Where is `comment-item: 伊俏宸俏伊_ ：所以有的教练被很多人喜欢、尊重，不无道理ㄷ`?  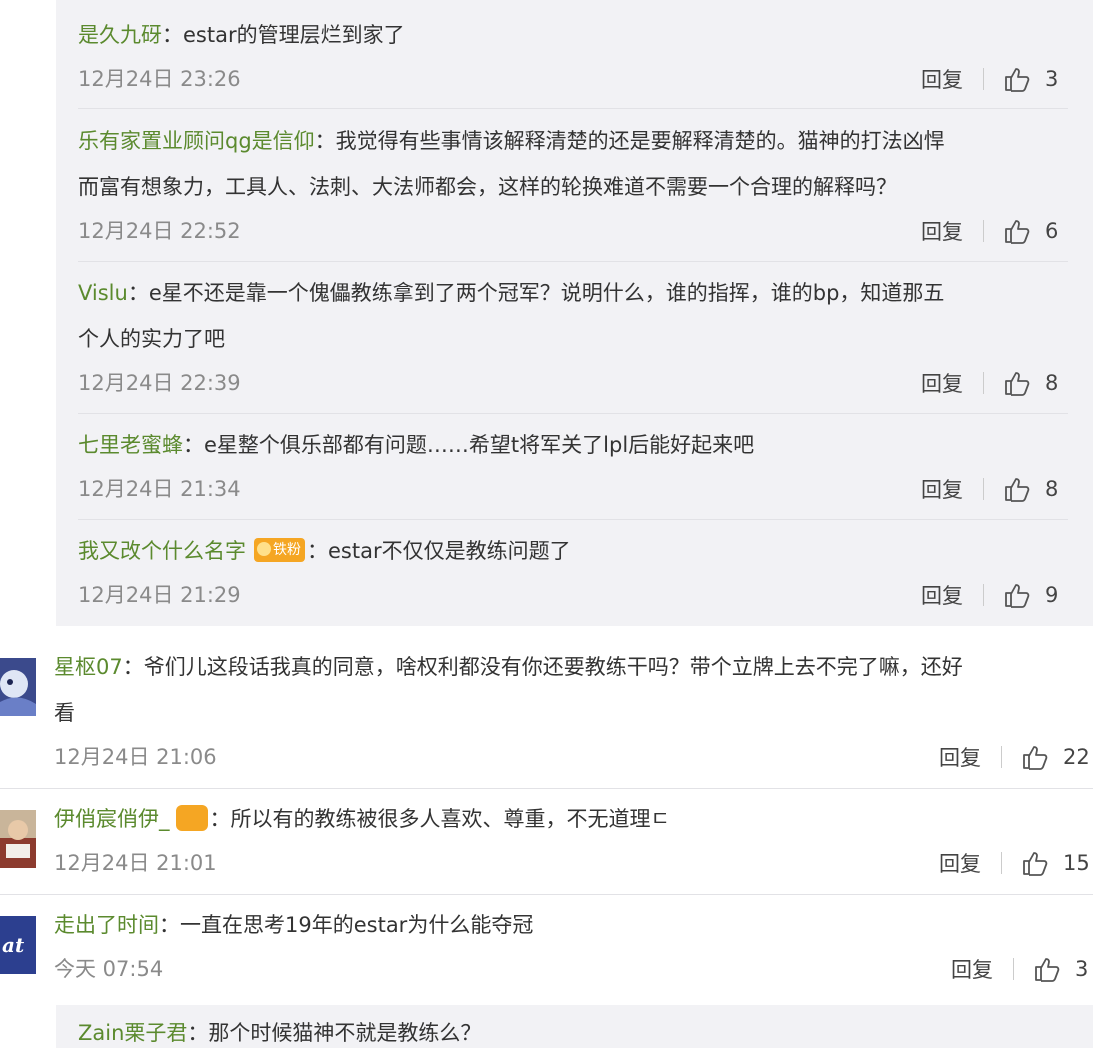 comment-item: 伊俏宸俏伊_ ：所以有的教练被很多人喜欢、尊重，不无道理ㄷ is located at coordinates (362, 818).